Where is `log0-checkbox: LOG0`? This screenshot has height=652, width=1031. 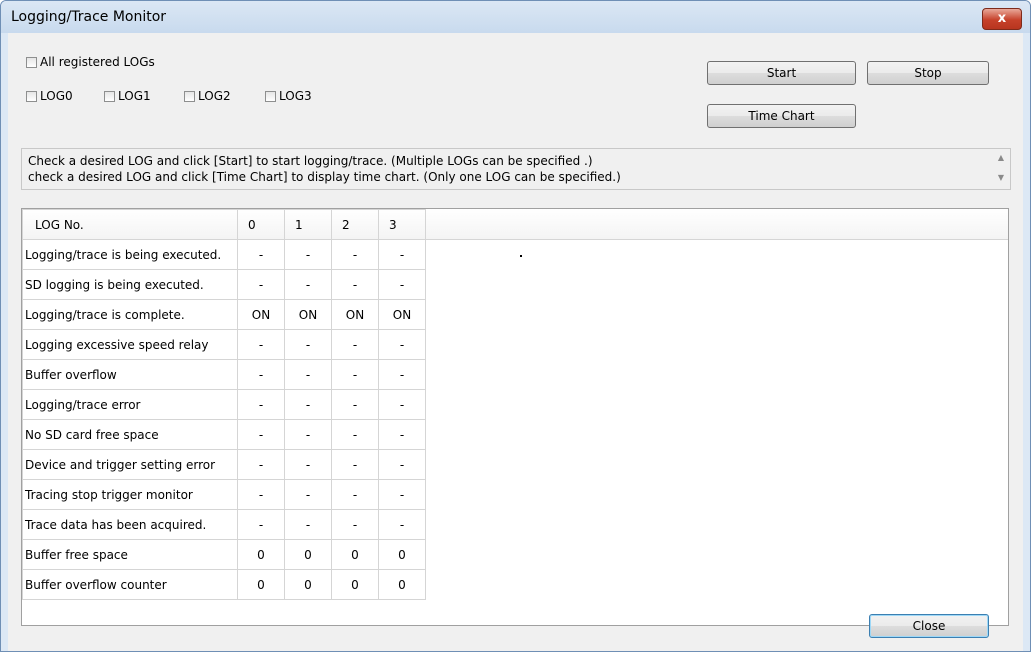 log0-checkbox: LOG0 is located at coordinates (49, 96).